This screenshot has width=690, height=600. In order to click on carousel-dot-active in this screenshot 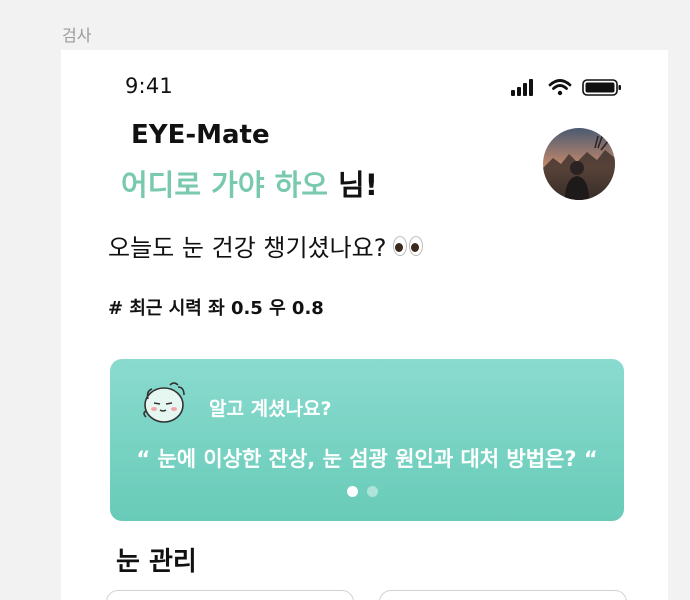, I will do `click(352, 491)`.